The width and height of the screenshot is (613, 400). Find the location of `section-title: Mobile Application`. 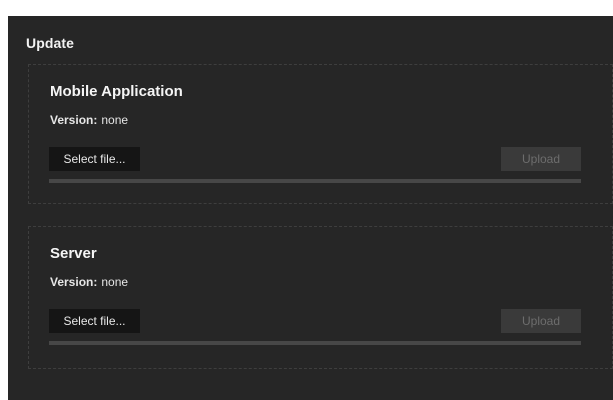

section-title: Mobile Application is located at coordinates (116, 91).